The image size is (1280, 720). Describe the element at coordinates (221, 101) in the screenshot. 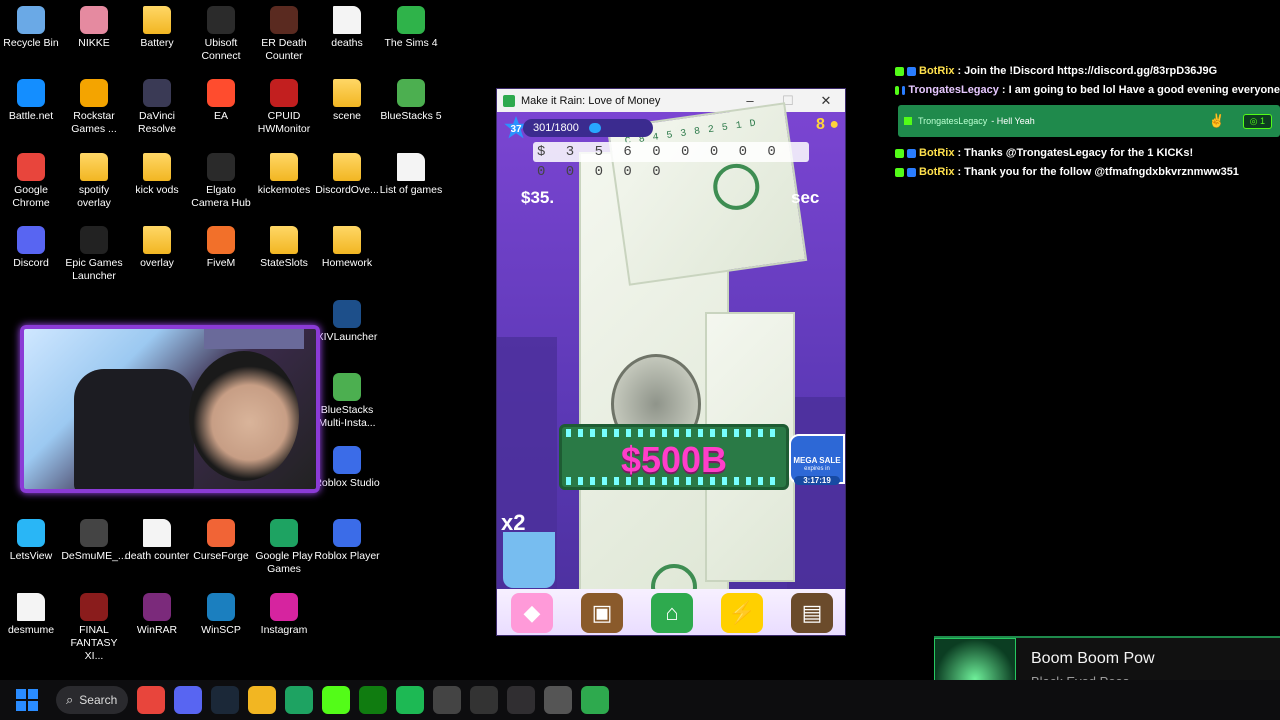

I see `desktop-icon: EA` at that location.